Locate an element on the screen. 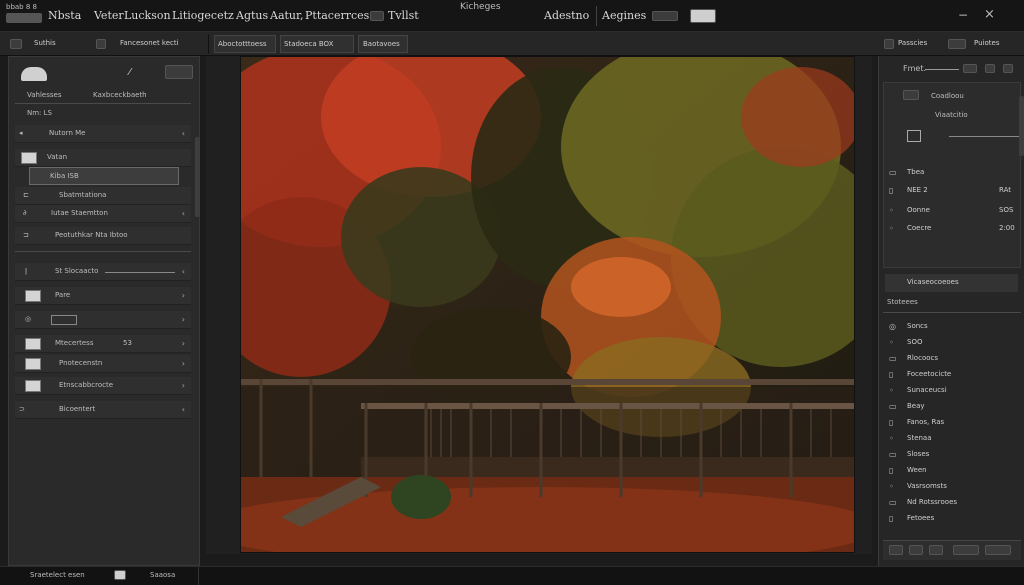 The height and width of the screenshot is (585, 1024). history-icon: ◎ is located at coordinates (892, 326).